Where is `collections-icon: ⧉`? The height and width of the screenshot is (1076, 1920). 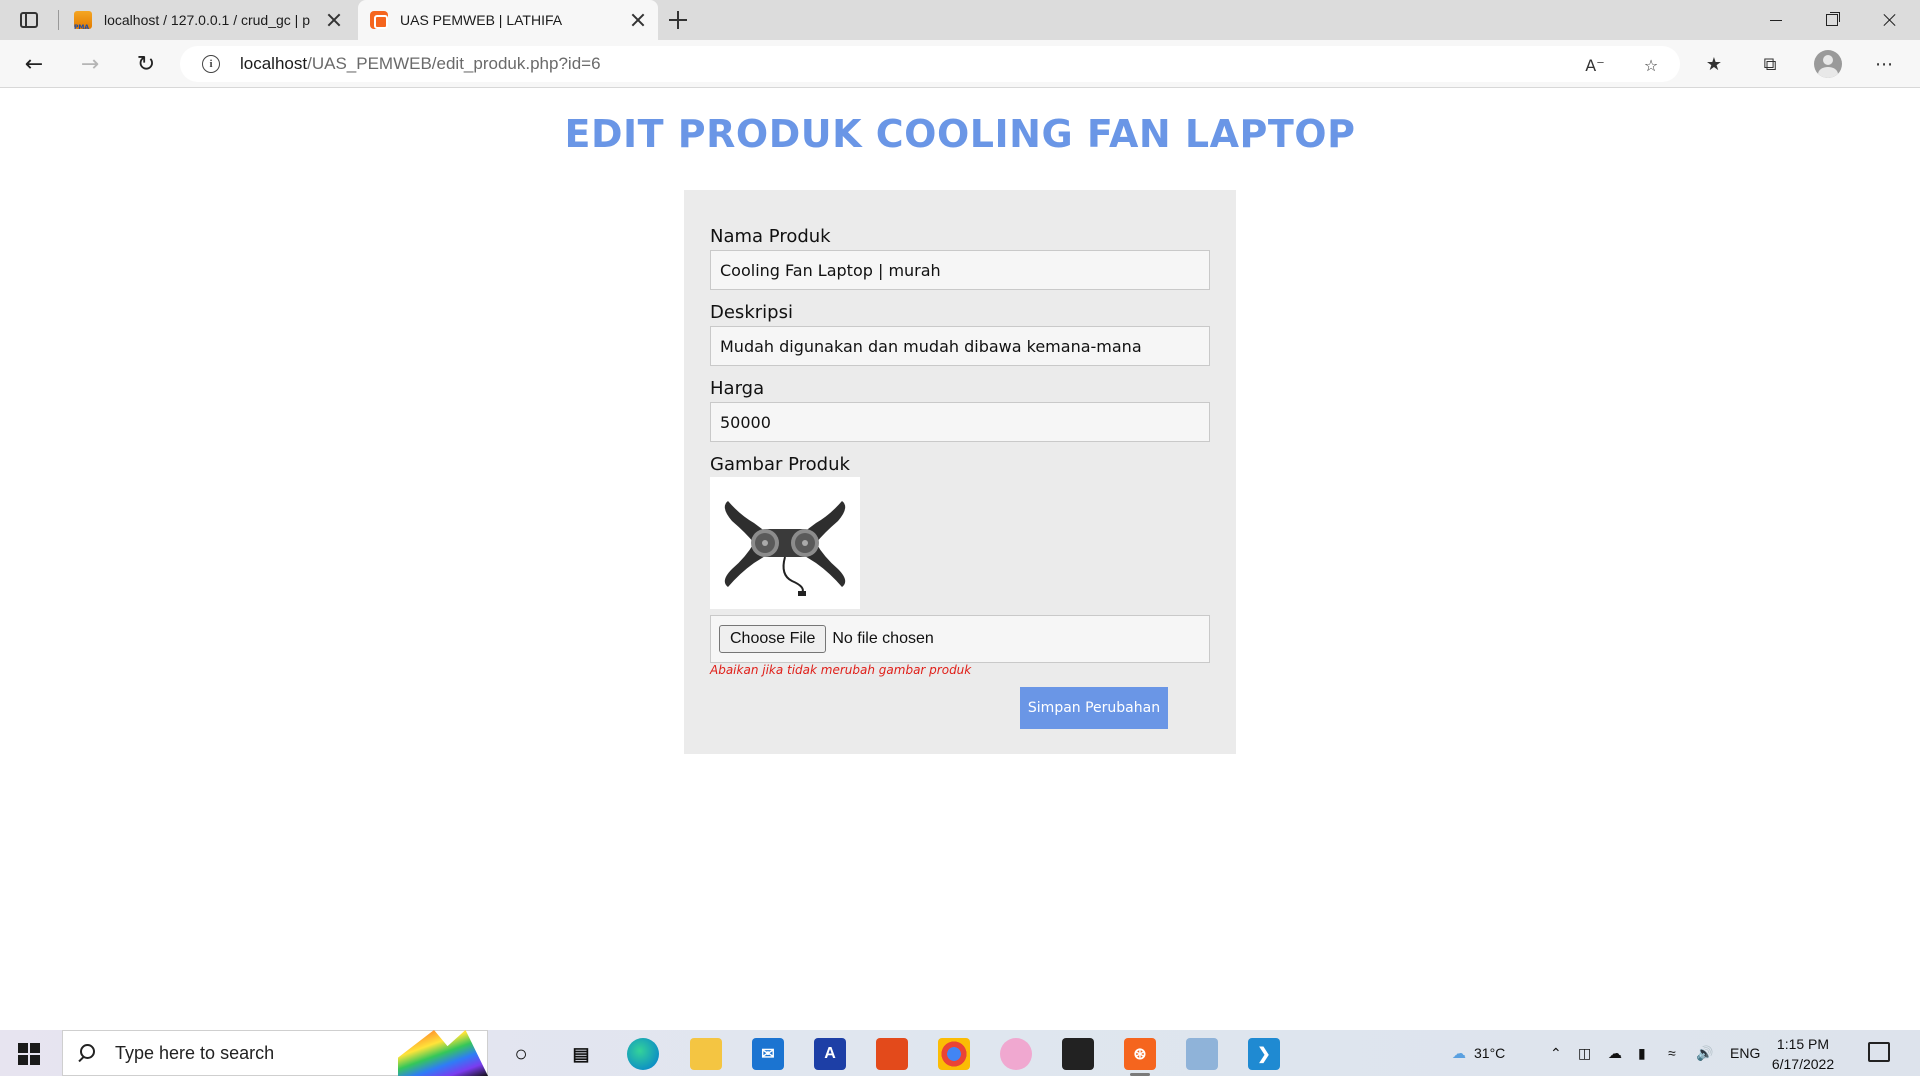
collections-icon: ⧉ is located at coordinates (1770, 64).